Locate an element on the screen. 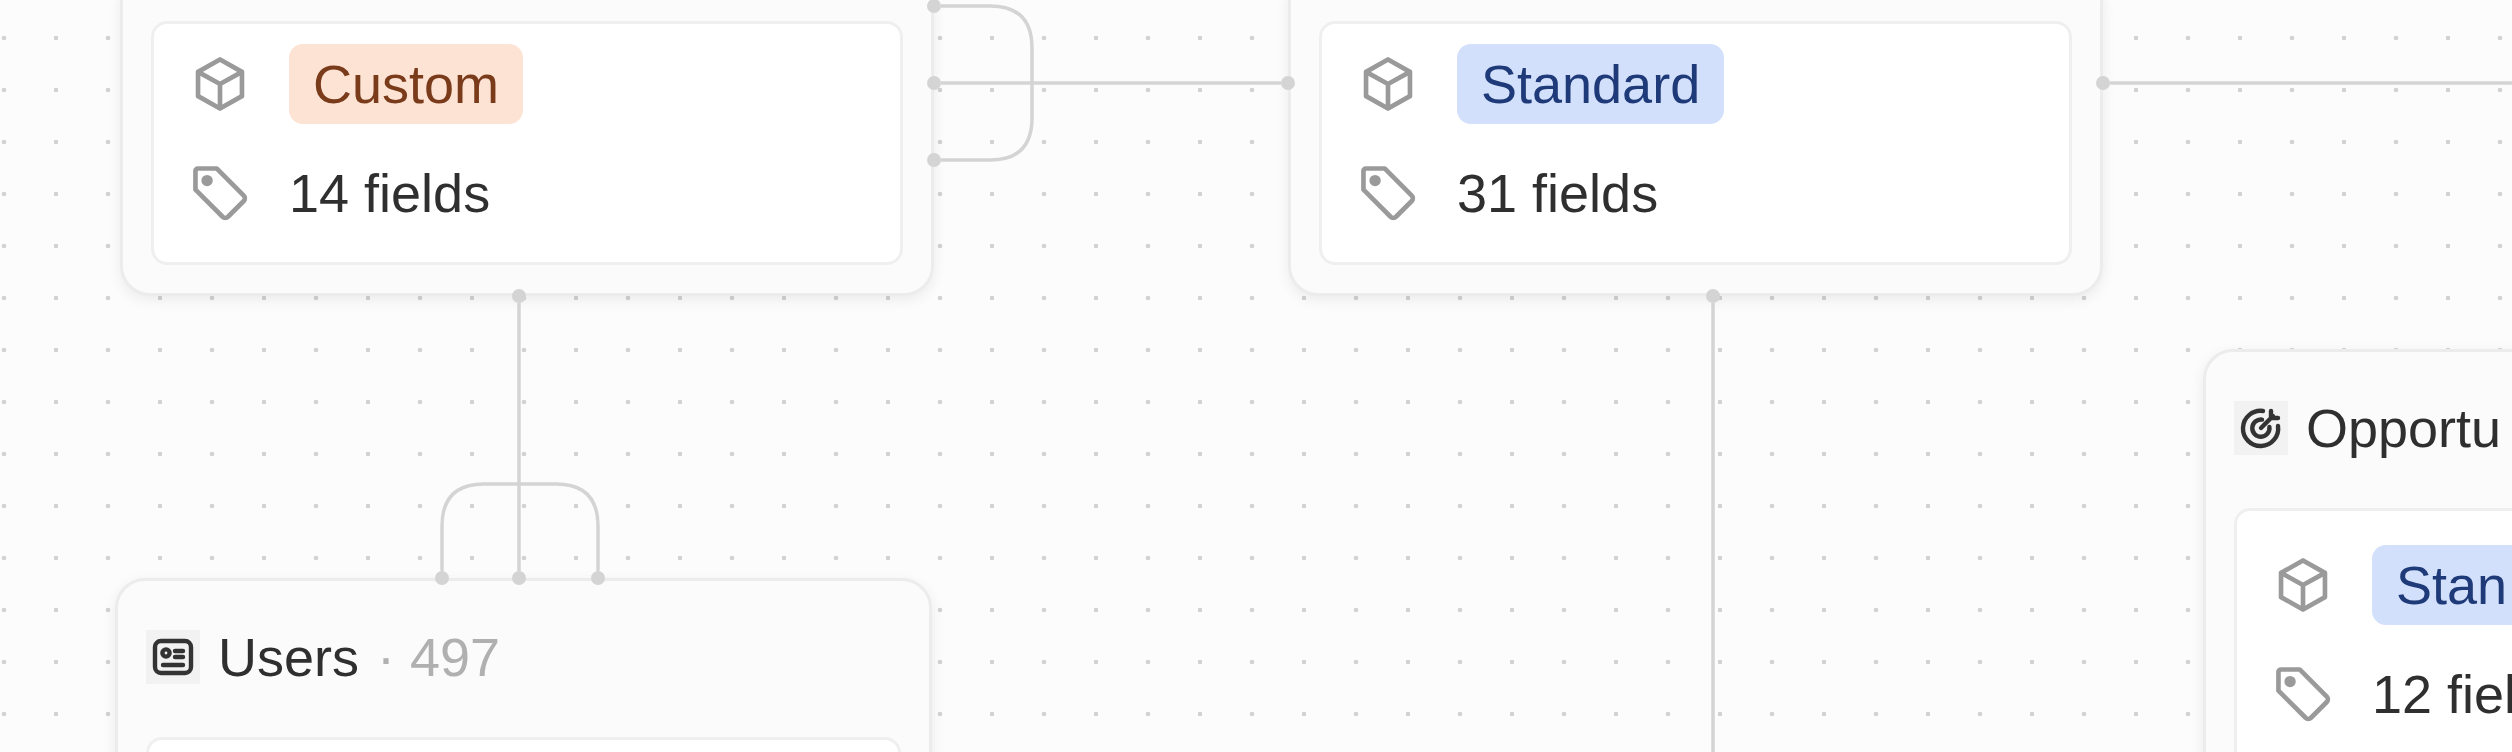 The image size is (2512, 752). field-count: 12 fiel is located at coordinates (2442, 694).